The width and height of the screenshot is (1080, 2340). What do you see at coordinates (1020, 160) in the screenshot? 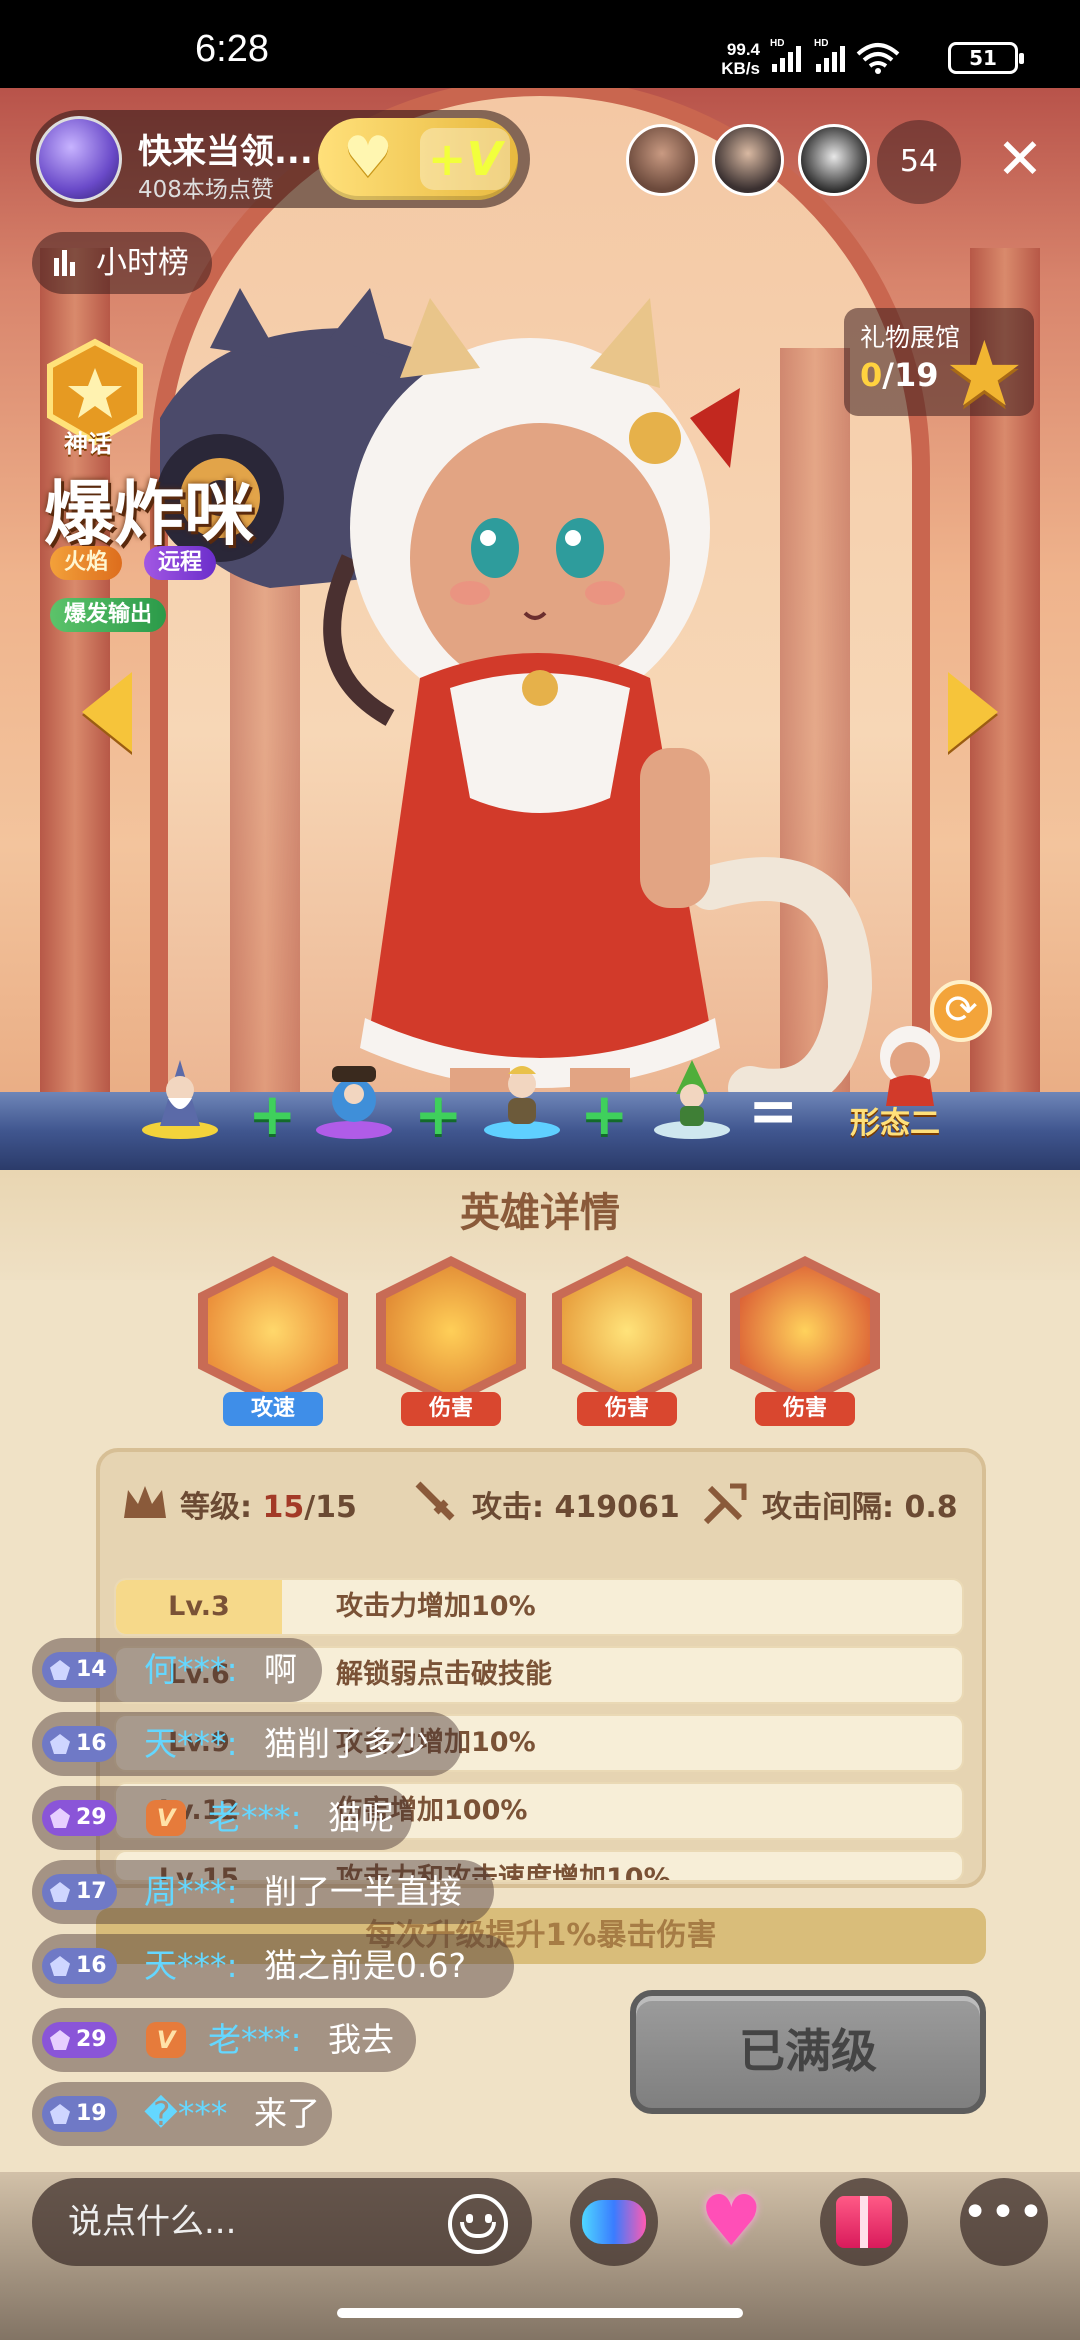
I see `close-icon: ✕` at bounding box center [1020, 160].